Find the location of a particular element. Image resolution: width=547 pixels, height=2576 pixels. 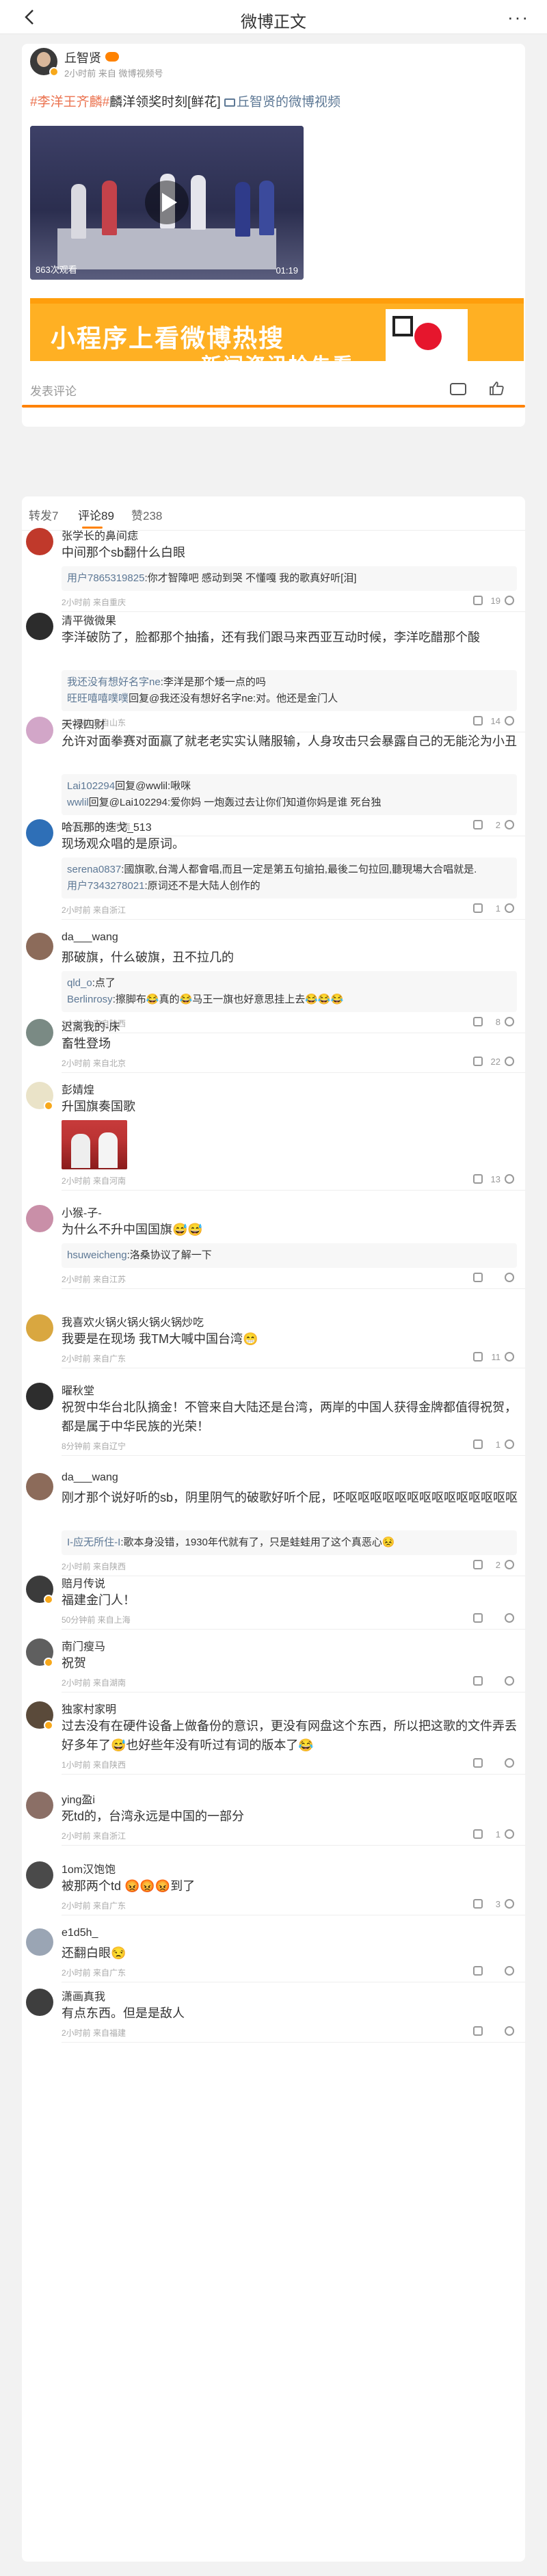

reply-box: hsuweicheng:洛桑协议了解一下 is located at coordinates (289, 1255).